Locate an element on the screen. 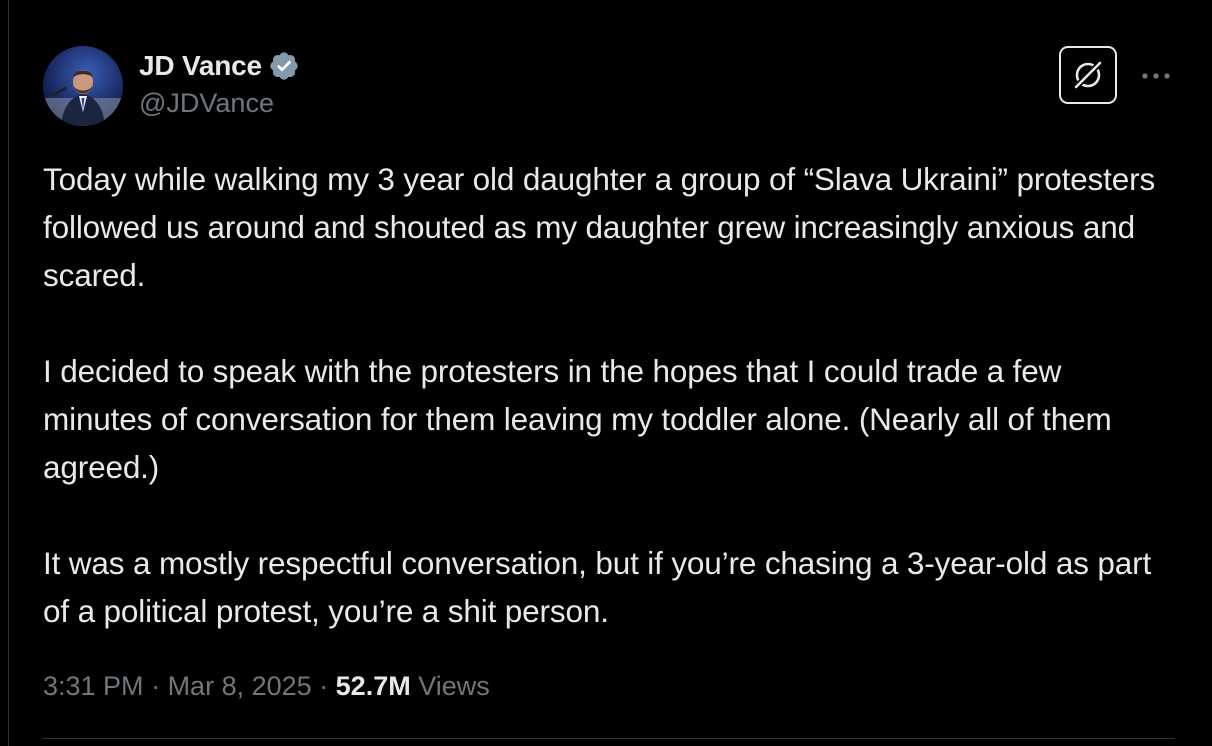  verified-badge-icon is located at coordinates (284, 66).